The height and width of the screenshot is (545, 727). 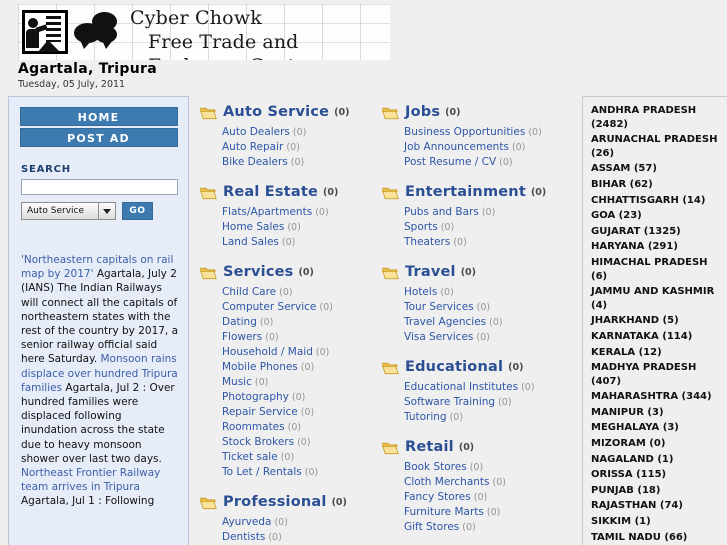 What do you see at coordinates (60, 211) in the screenshot?
I see `search-category-select: Auto Service` at bounding box center [60, 211].